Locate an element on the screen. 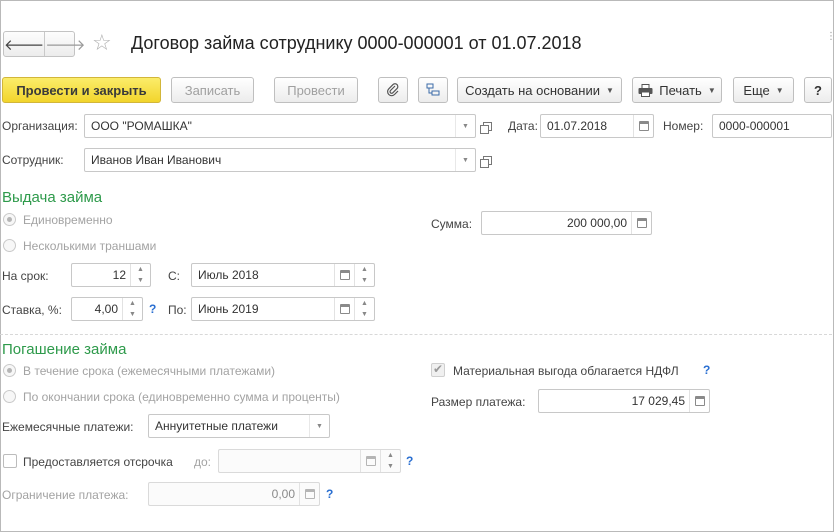  number-field: 0000-000001 is located at coordinates (772, 126).